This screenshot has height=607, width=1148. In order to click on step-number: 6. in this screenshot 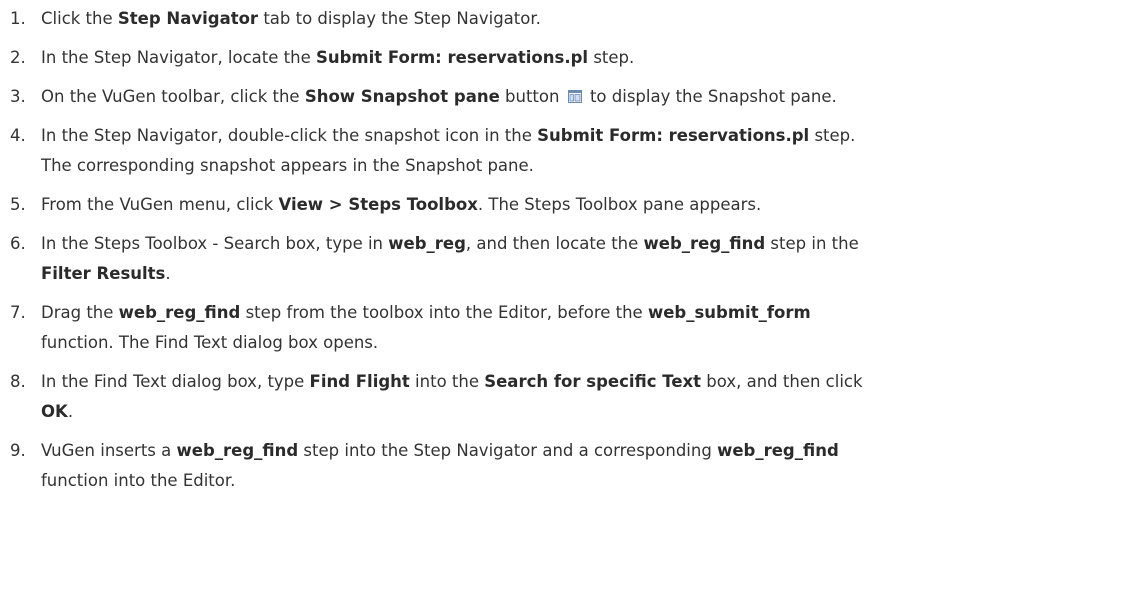, I will do `click(18, 243)`.